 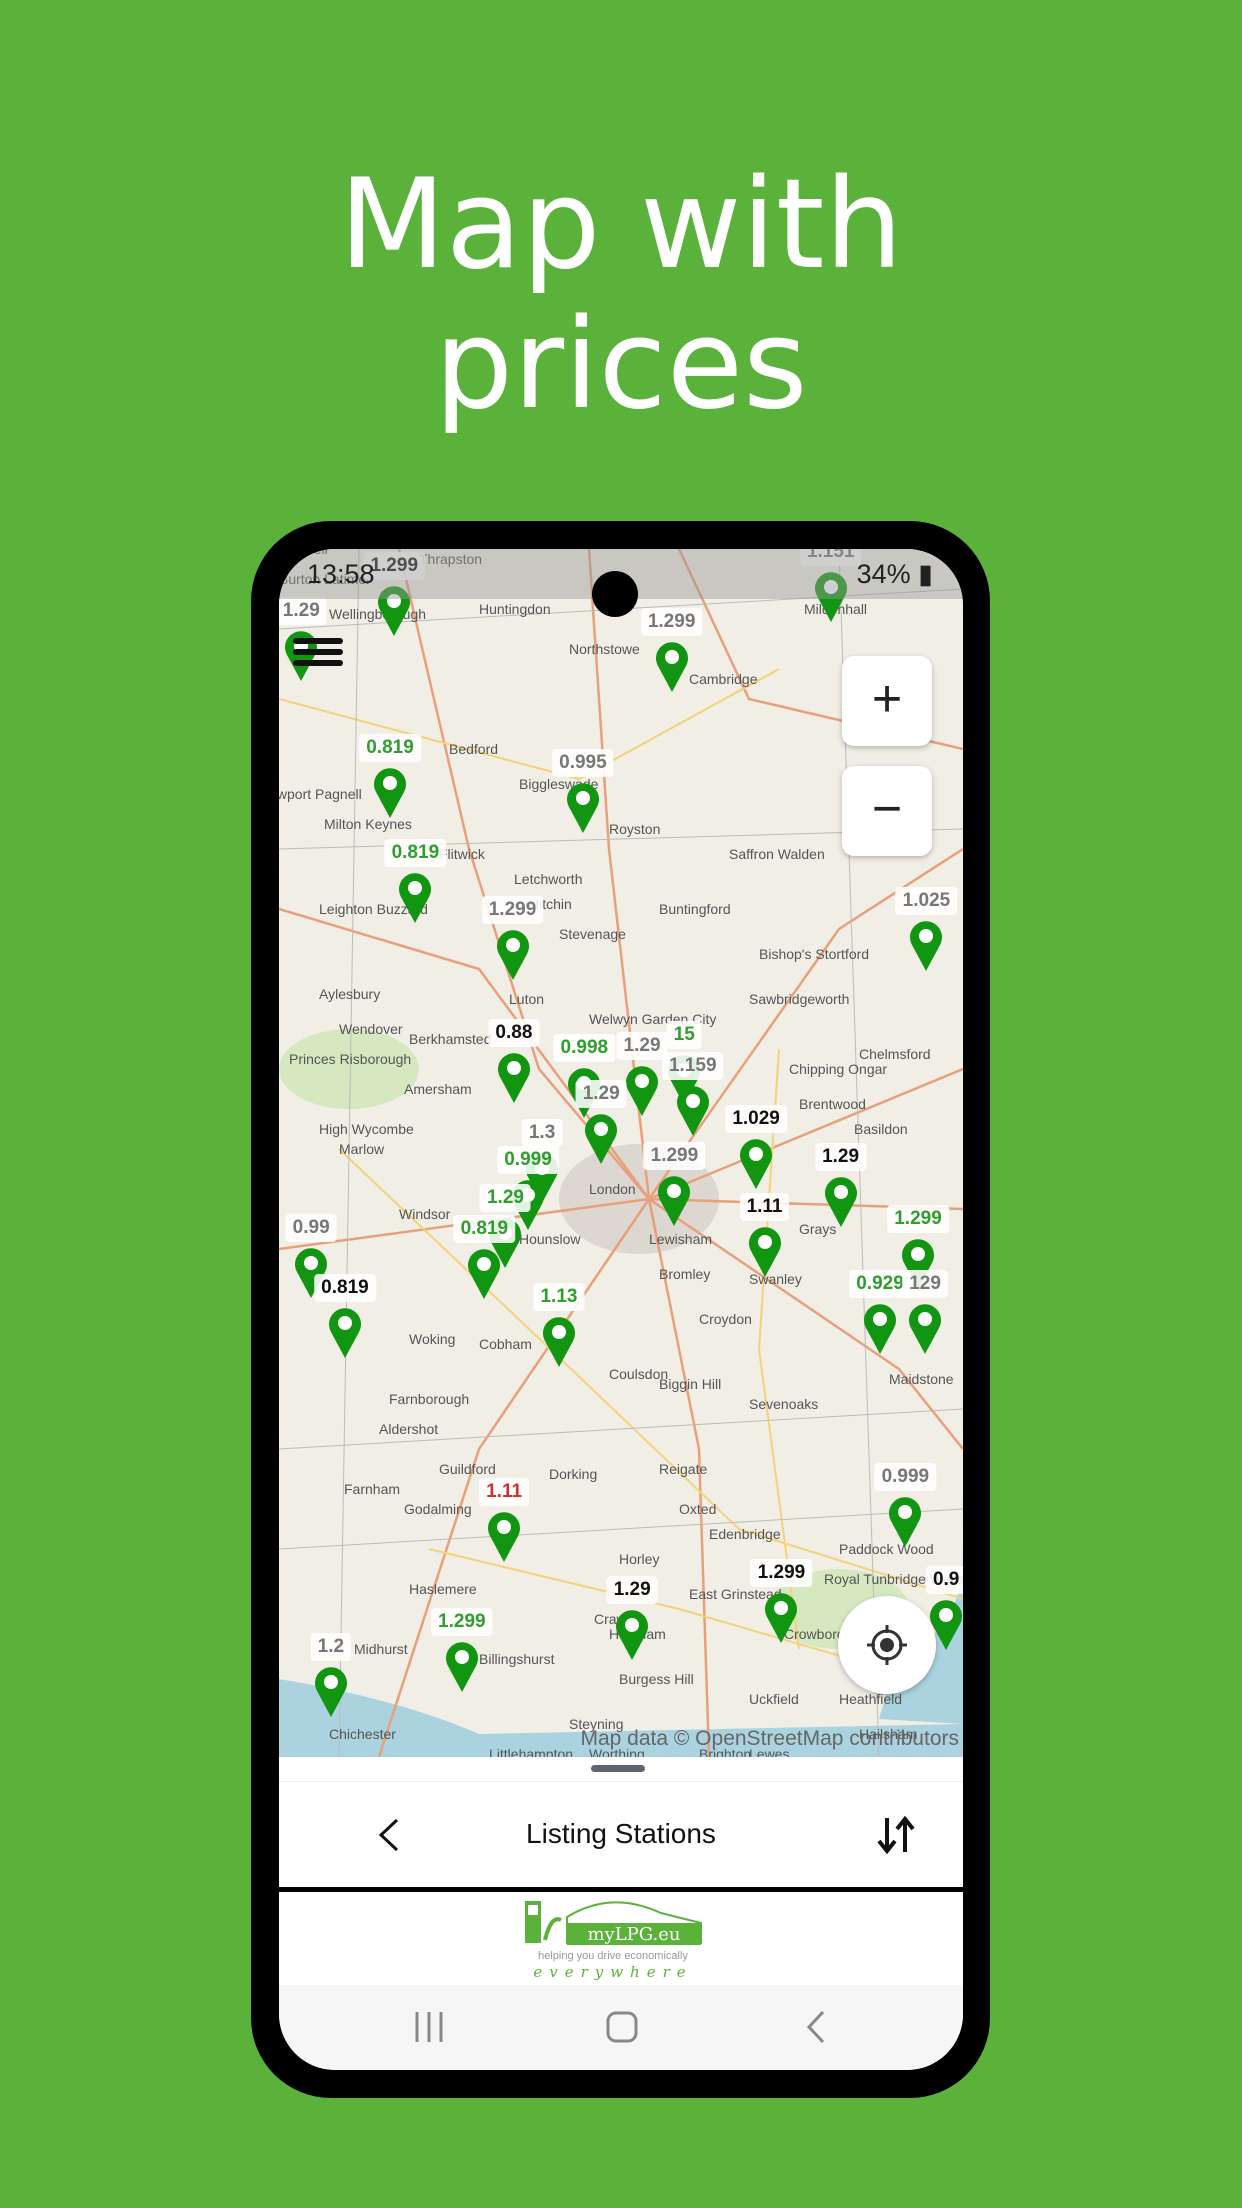 What do you see at coordinates (639, 1559) in the screenshot?
I see `town-label: Horley` at bounding box center [639, 1559].